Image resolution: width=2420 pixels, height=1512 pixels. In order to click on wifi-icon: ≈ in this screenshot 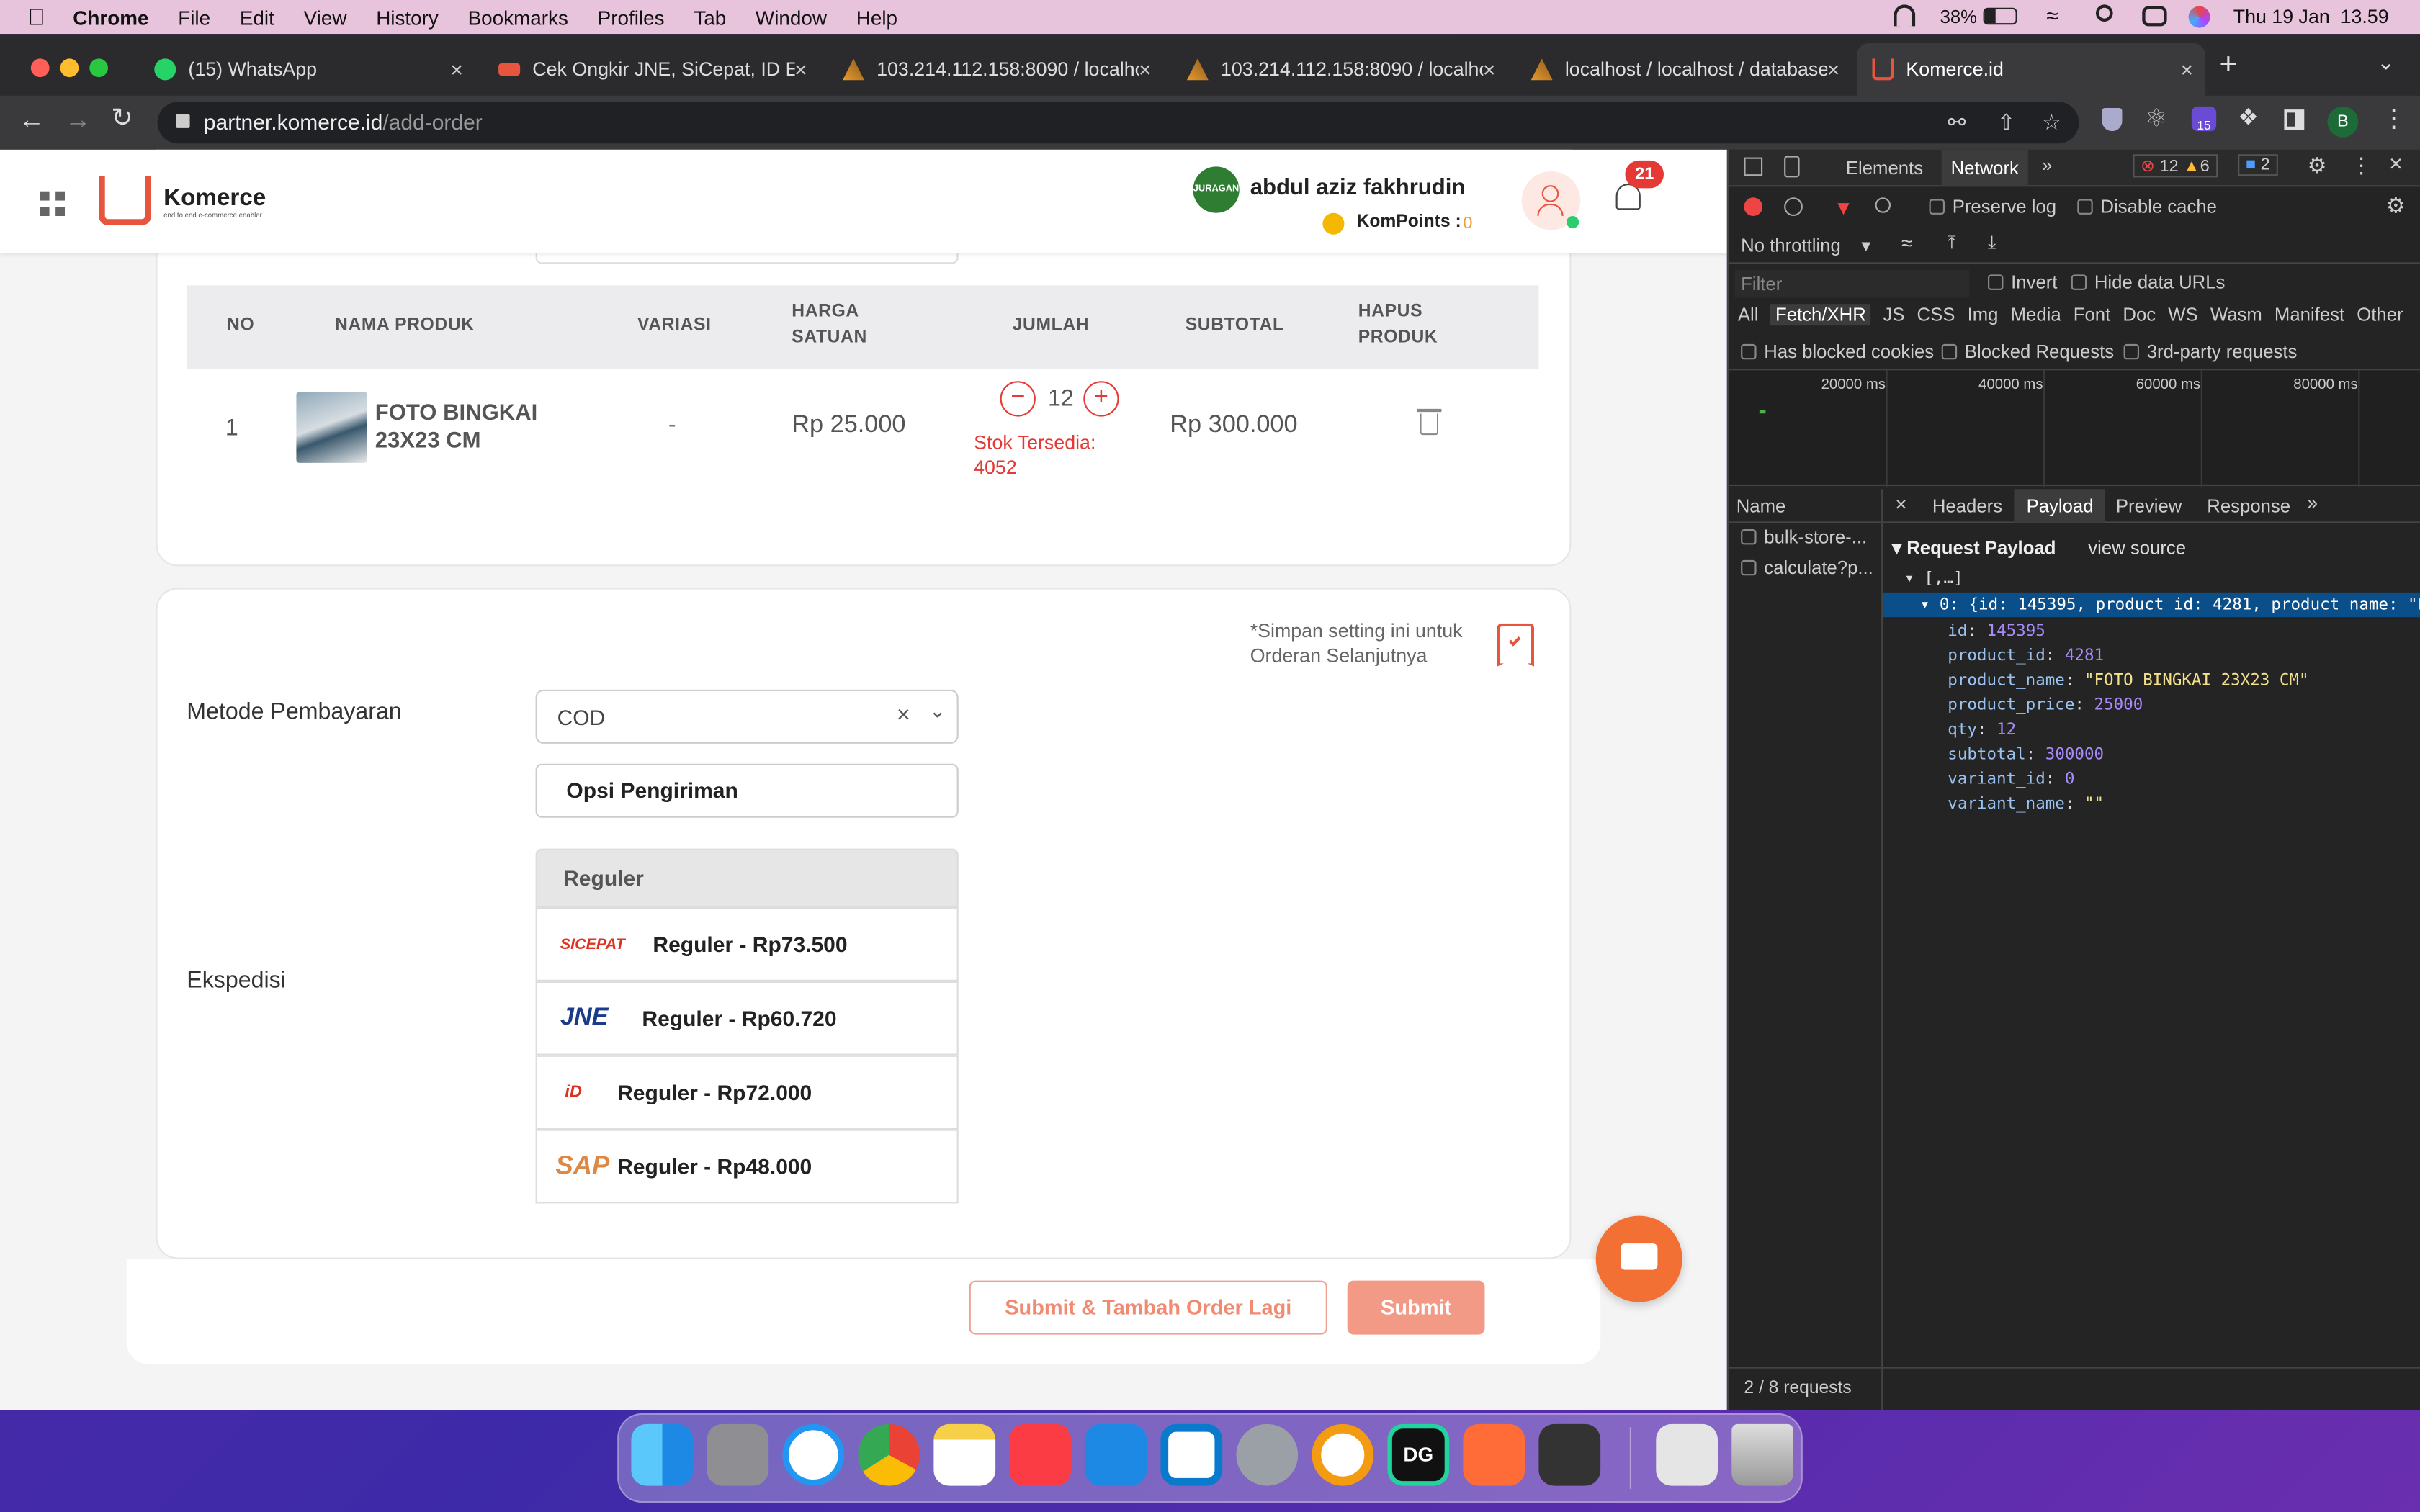, I will do `click(2052, 15)`.